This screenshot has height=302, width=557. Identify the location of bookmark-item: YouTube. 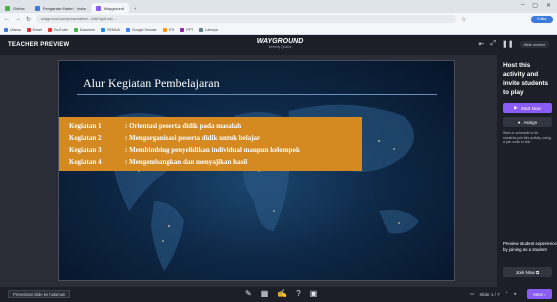
(57, 29).